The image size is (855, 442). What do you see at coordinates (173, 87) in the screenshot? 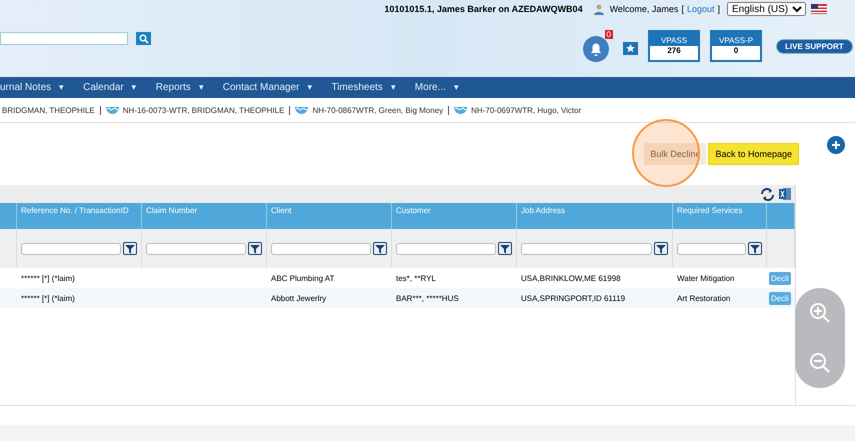
I see `nav-menu-item: Reports` at bounding box center [173, 87].